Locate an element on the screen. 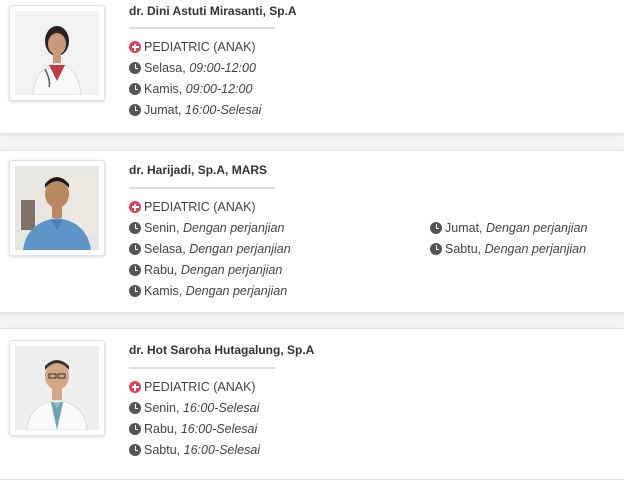 Image resolution: width=624 pixels, height=480 pixels. doctor-name: dr. Dini Astuti Mirasanti, Sp.A is located at coordinates (213, 11).